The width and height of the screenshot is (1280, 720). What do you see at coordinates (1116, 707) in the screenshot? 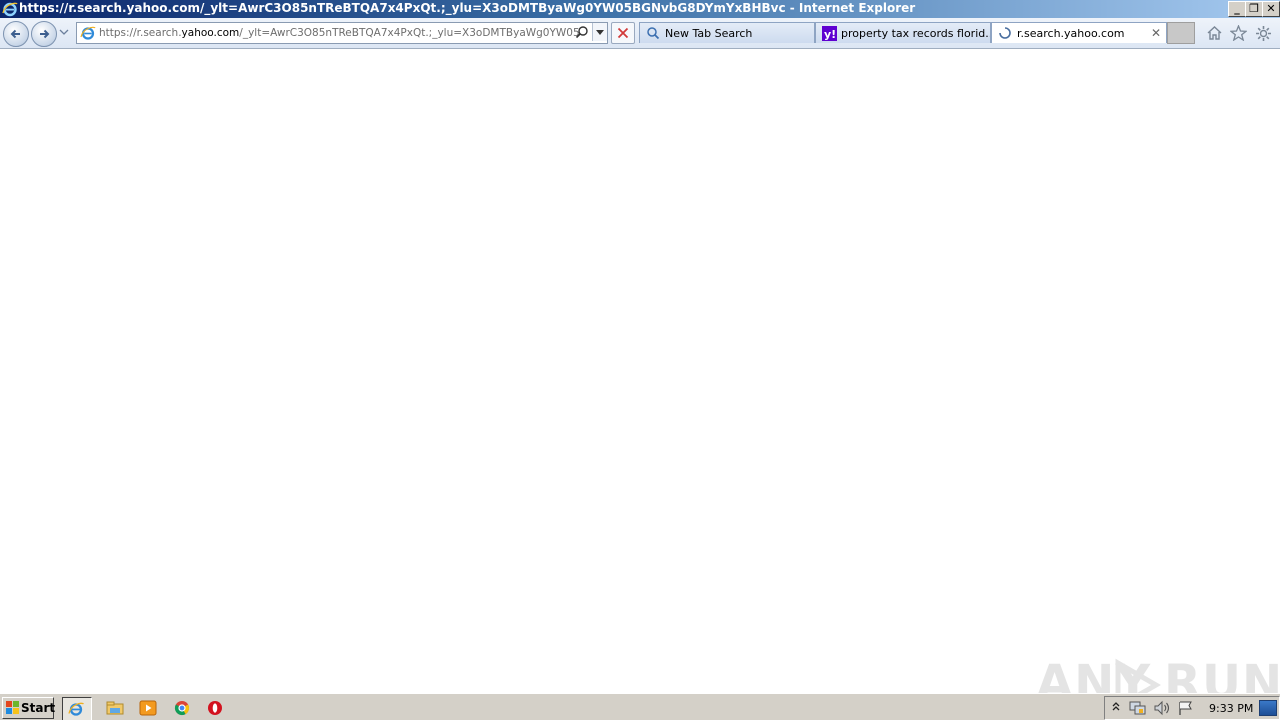
I see `show-hidden-icons-icon` at bounding box center [1116, 707].